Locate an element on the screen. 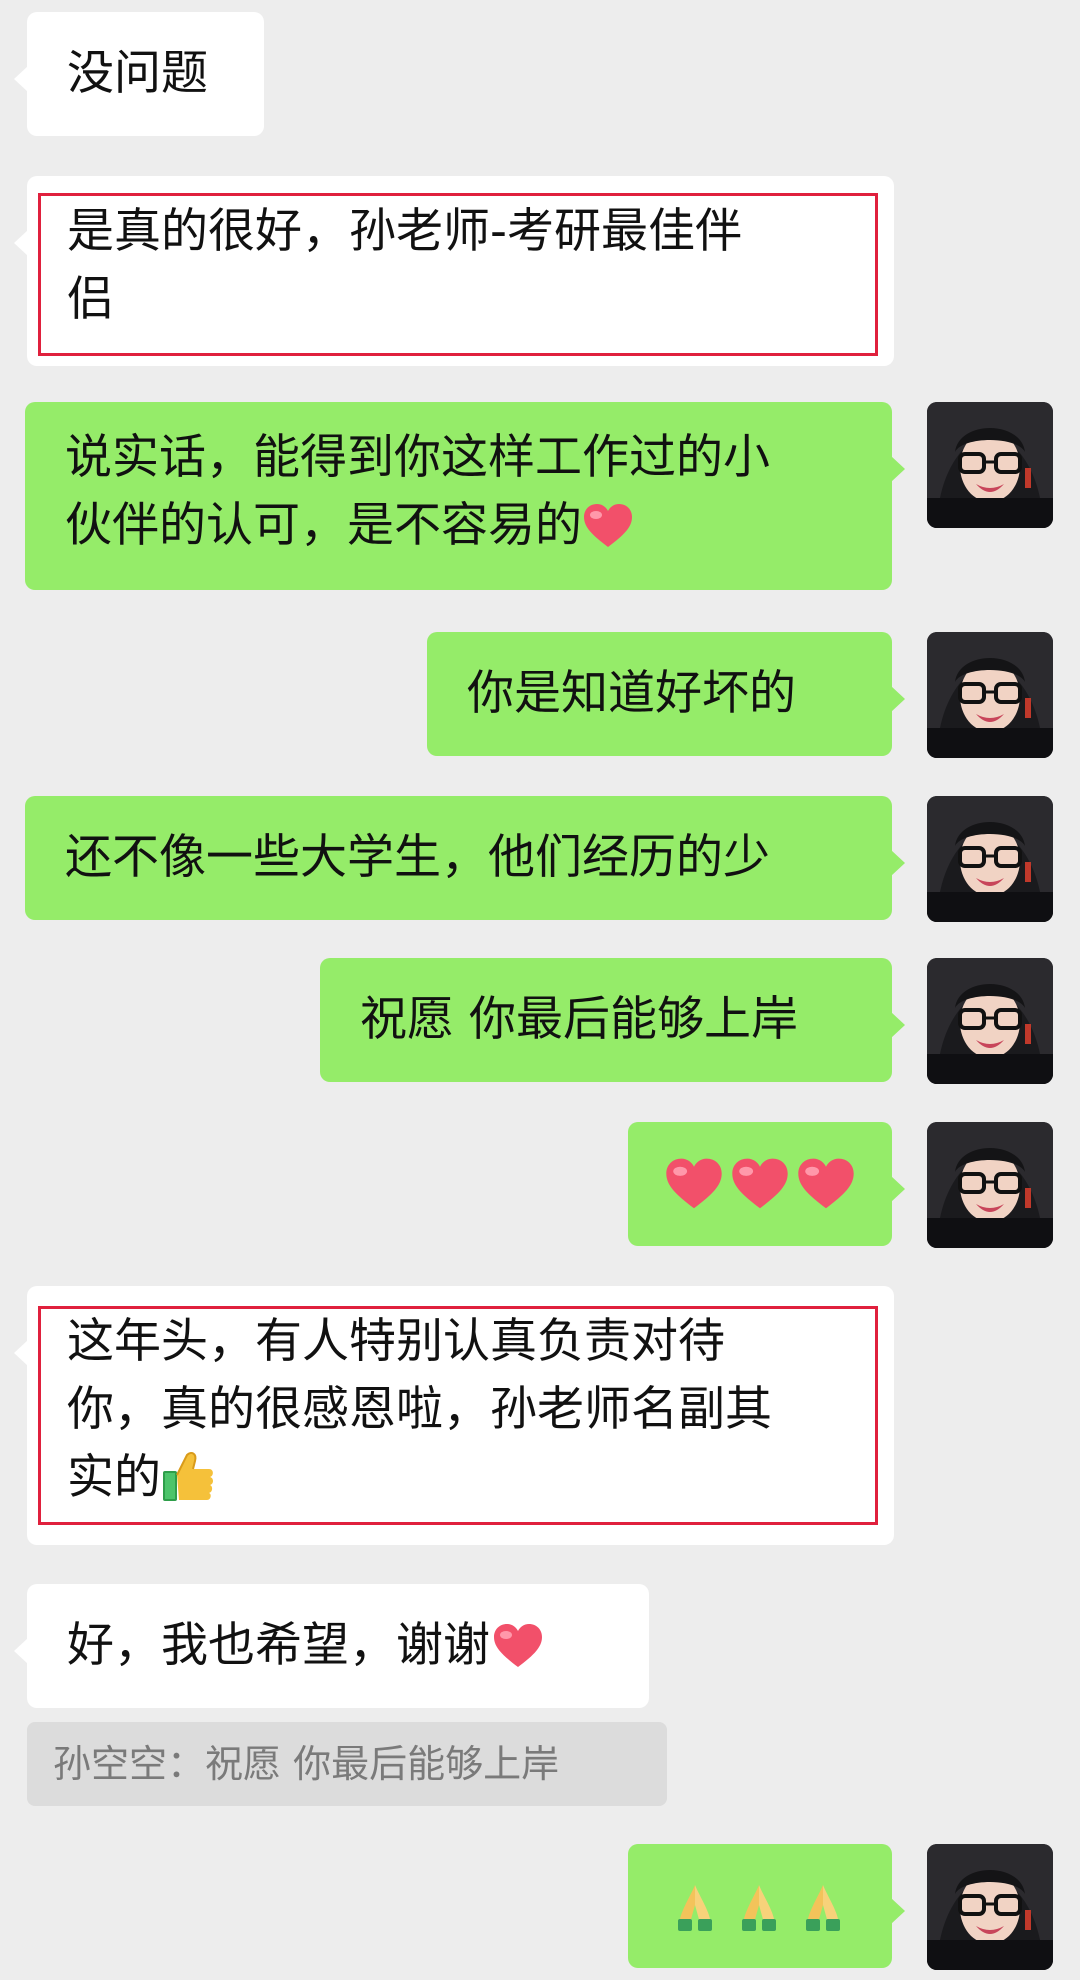  message-text-line: 你，真的很感恩啦，孙老师名副其 is located at coordinates (419, 1409).